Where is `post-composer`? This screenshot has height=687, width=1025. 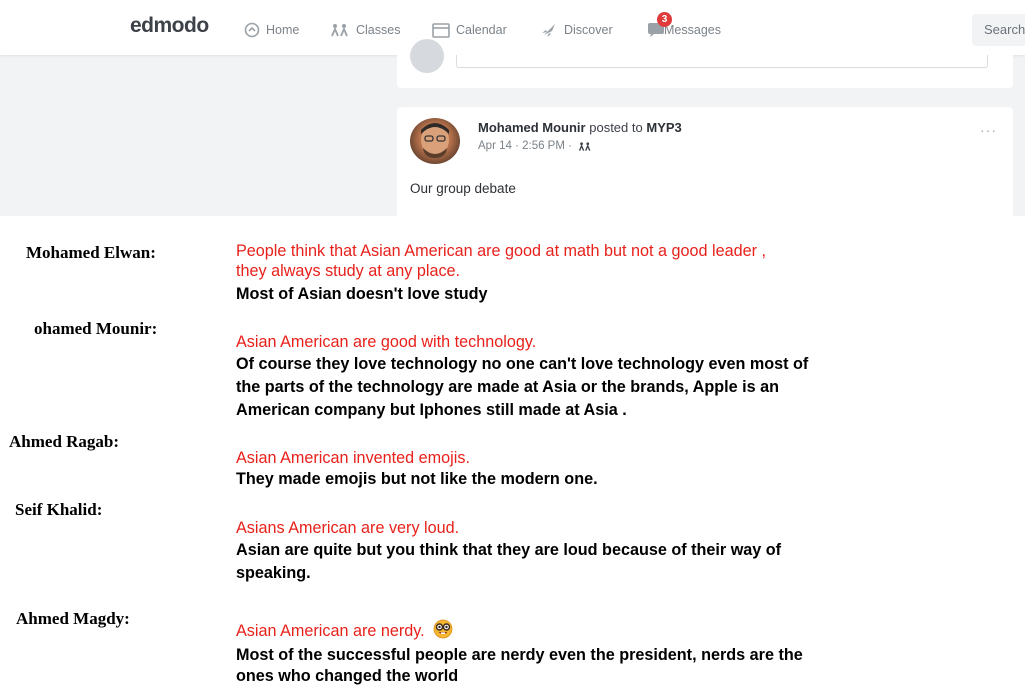
post-composer is located at coordinates (705, 63).